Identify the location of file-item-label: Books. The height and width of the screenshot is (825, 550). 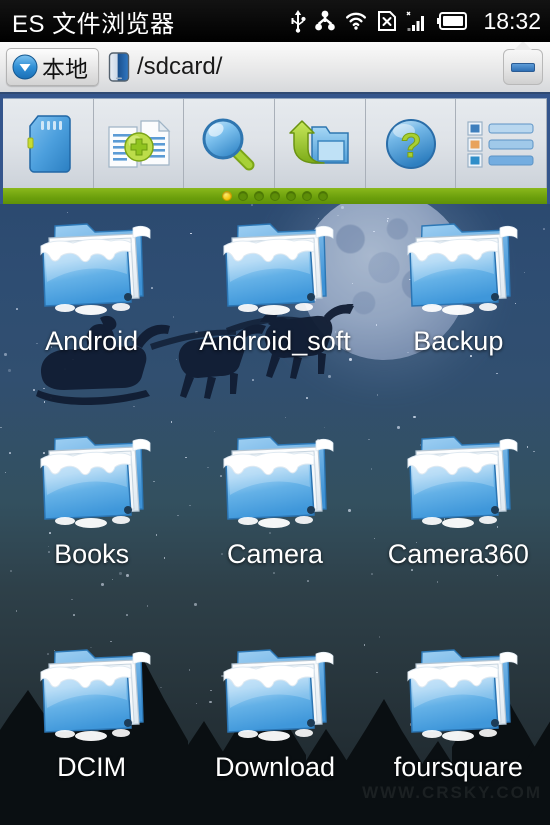
(92, 554).